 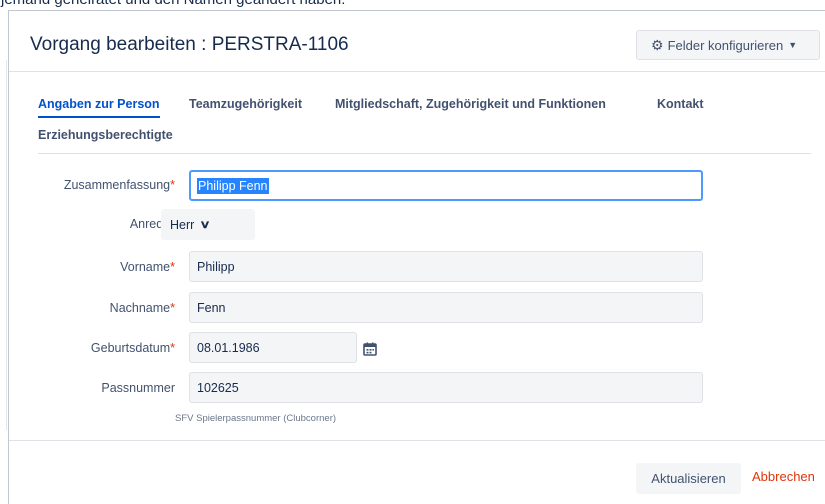 I want to click on tab-teamzugehoerigkeit: Teamzugehörigkeit, so click(x=245, y=104).